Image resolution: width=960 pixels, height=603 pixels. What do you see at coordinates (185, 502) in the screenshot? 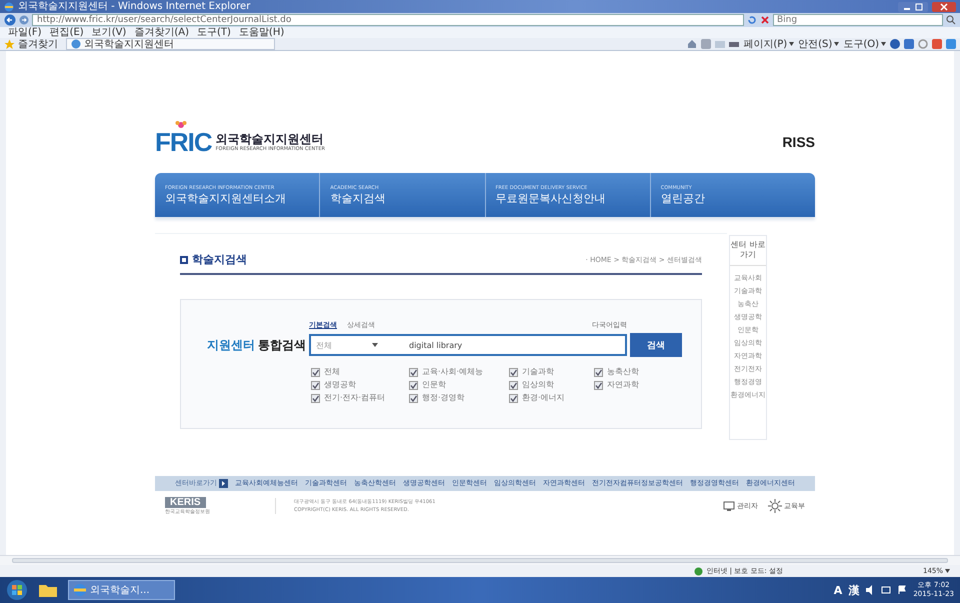
I see `org-logo: KERIS` at bounding box center [185, 502].